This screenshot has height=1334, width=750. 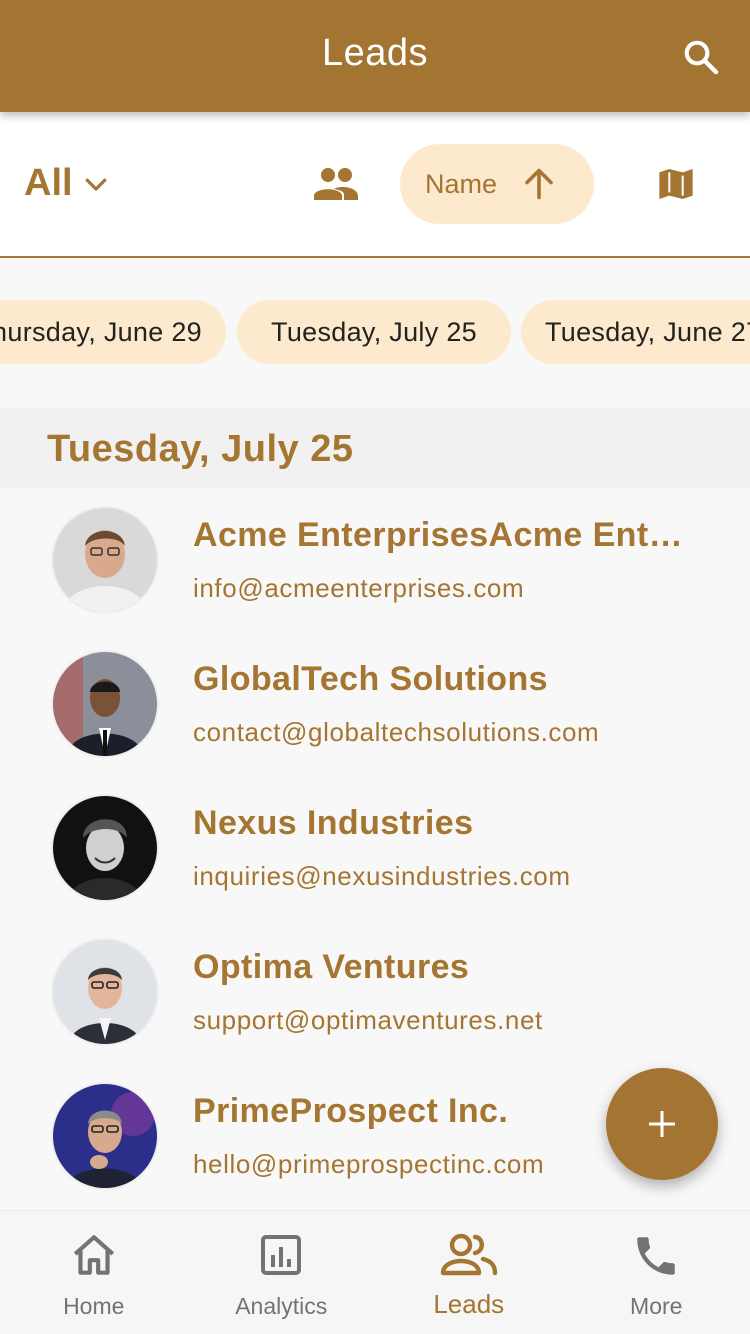 I want to click on nav-item-more: More, so click(x=656, y=1272).